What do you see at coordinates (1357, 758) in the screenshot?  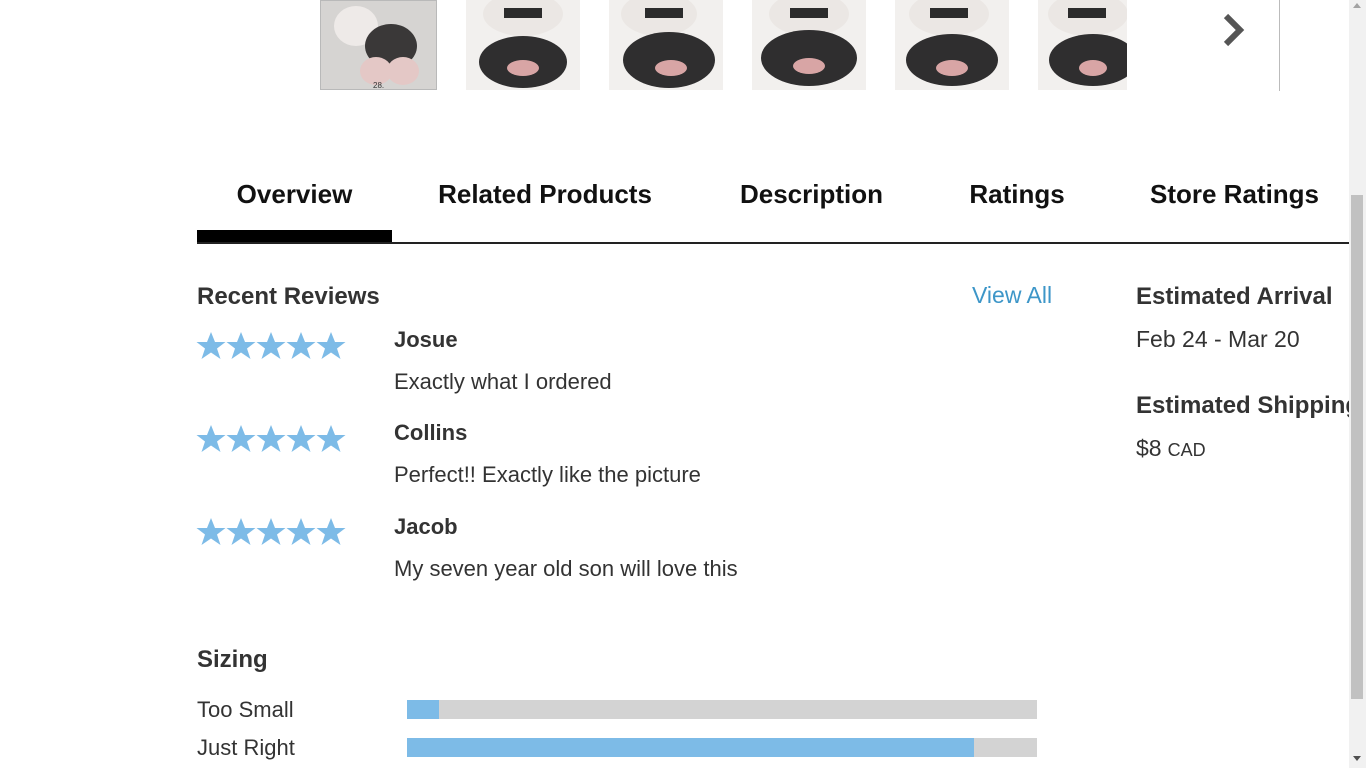 I see `scroll-down-arrow-icon` at bounding box center [1357, 758].